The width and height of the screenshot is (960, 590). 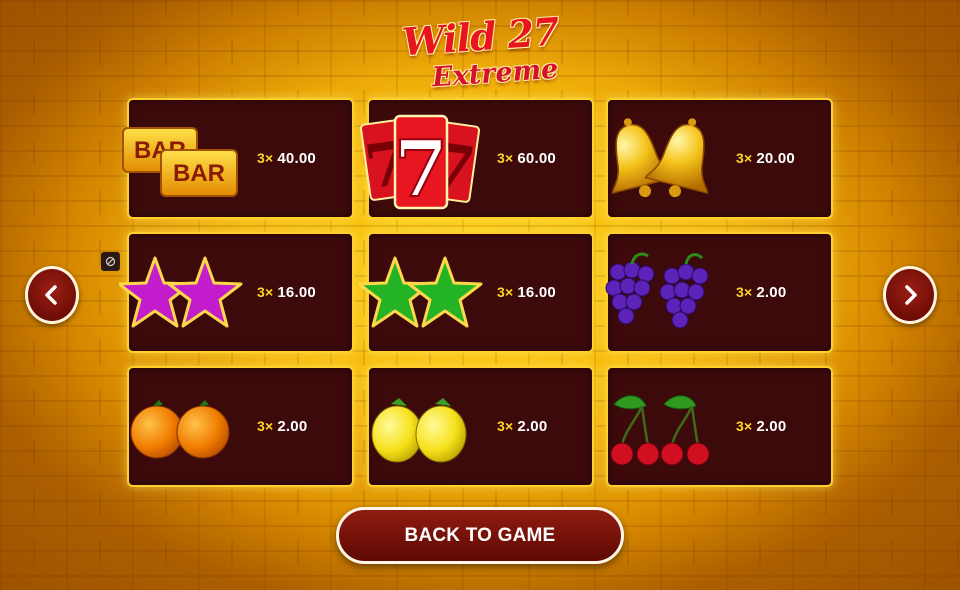 I want to click on green-star-icon, so click(x=421, y=292).